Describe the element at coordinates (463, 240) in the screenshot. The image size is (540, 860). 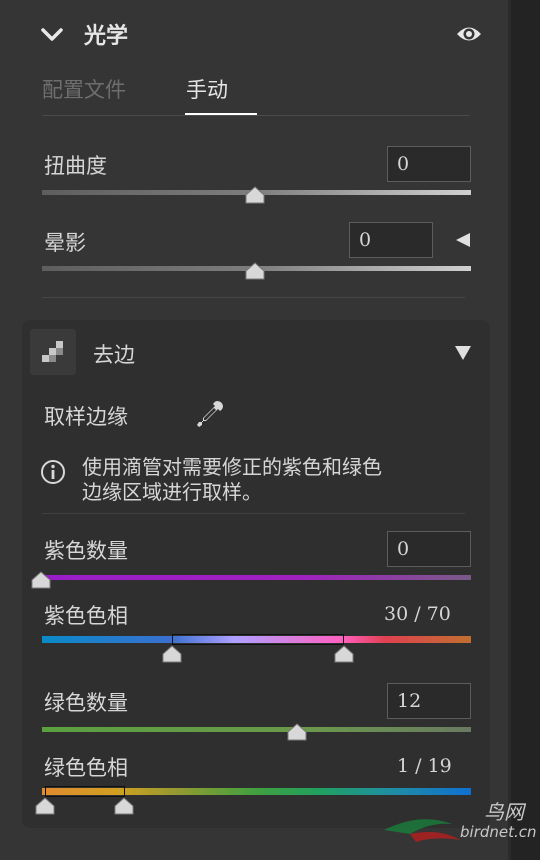
I see `triangle-left-icon` at that location.